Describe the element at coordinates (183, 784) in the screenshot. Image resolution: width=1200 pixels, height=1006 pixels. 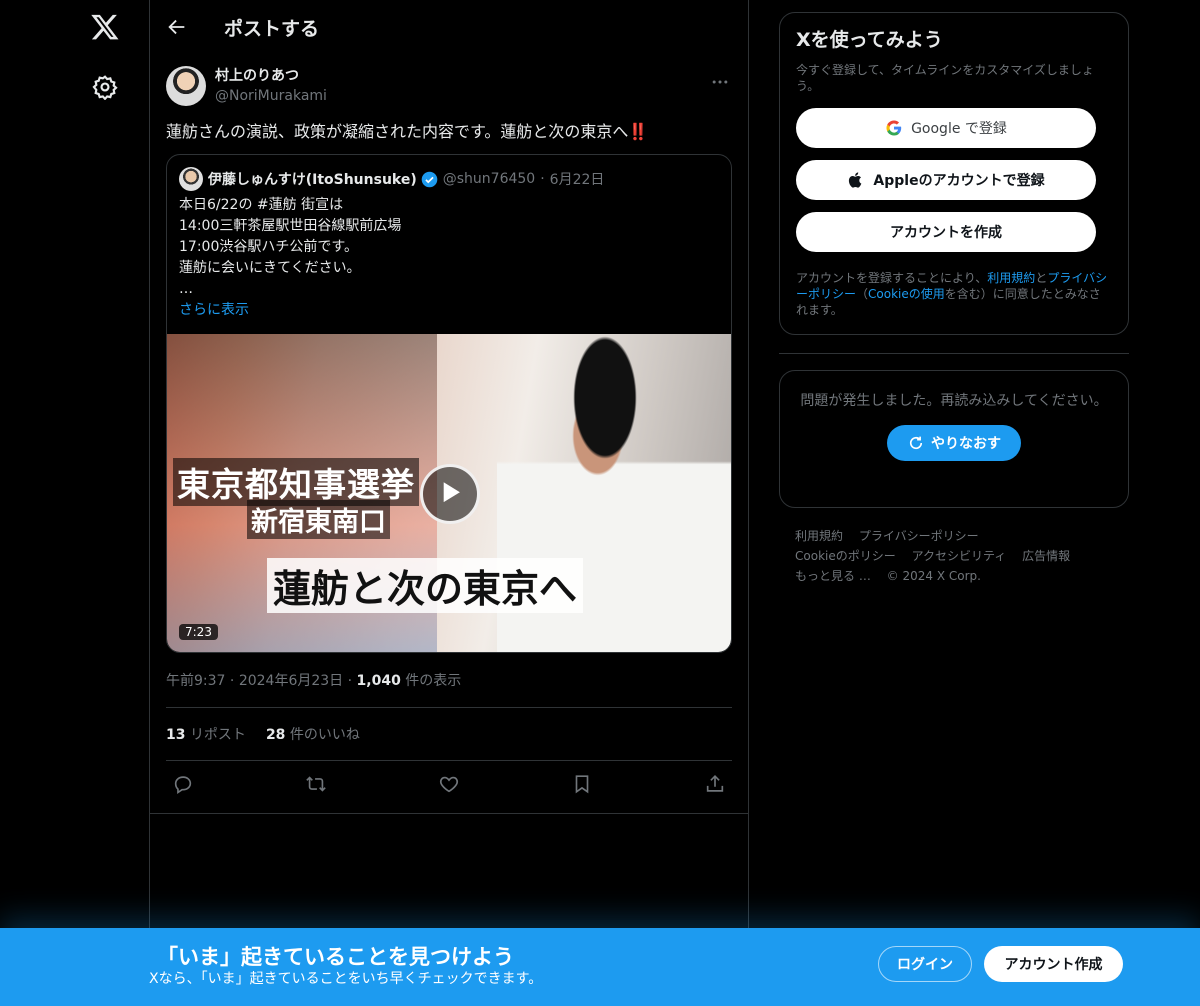
I see `reply-icon` at that location.